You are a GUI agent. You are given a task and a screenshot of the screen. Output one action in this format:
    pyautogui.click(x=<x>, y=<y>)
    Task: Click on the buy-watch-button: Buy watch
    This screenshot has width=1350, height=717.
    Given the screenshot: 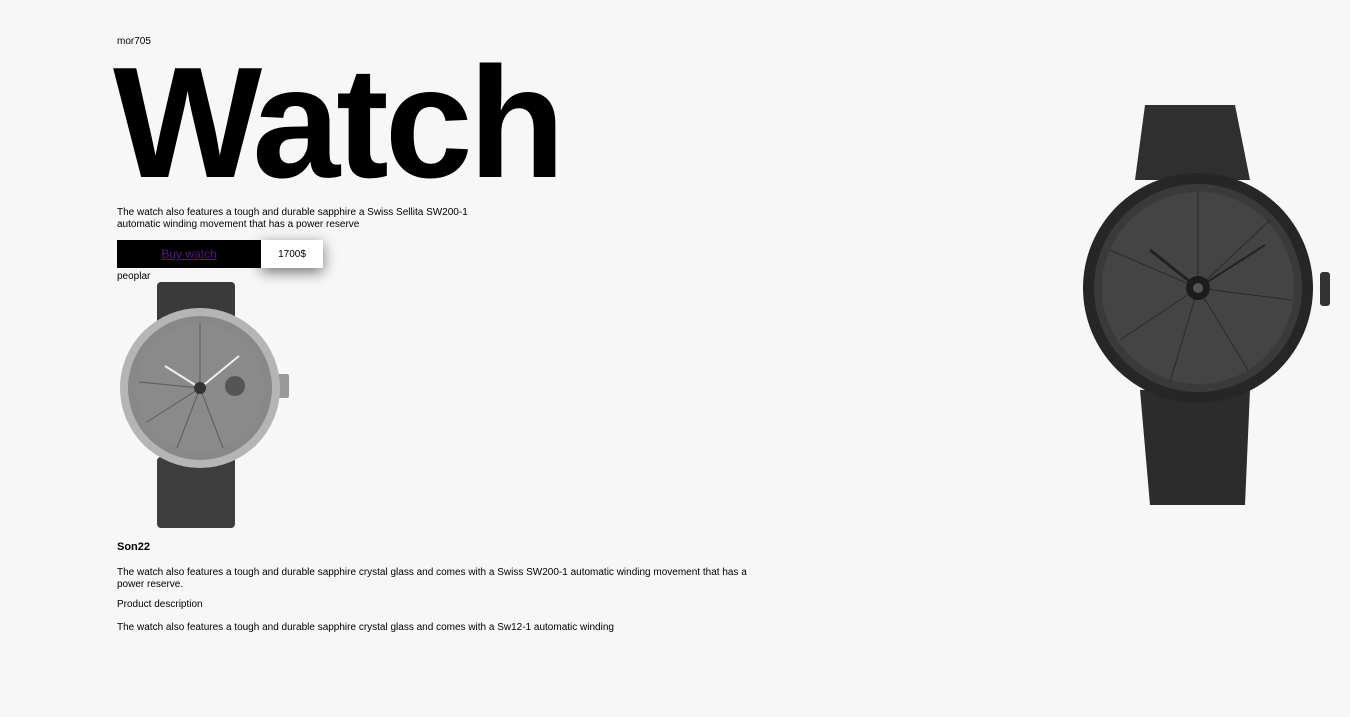 What is the action you would take?
    pyautogui.click(x=189, y=254)
    